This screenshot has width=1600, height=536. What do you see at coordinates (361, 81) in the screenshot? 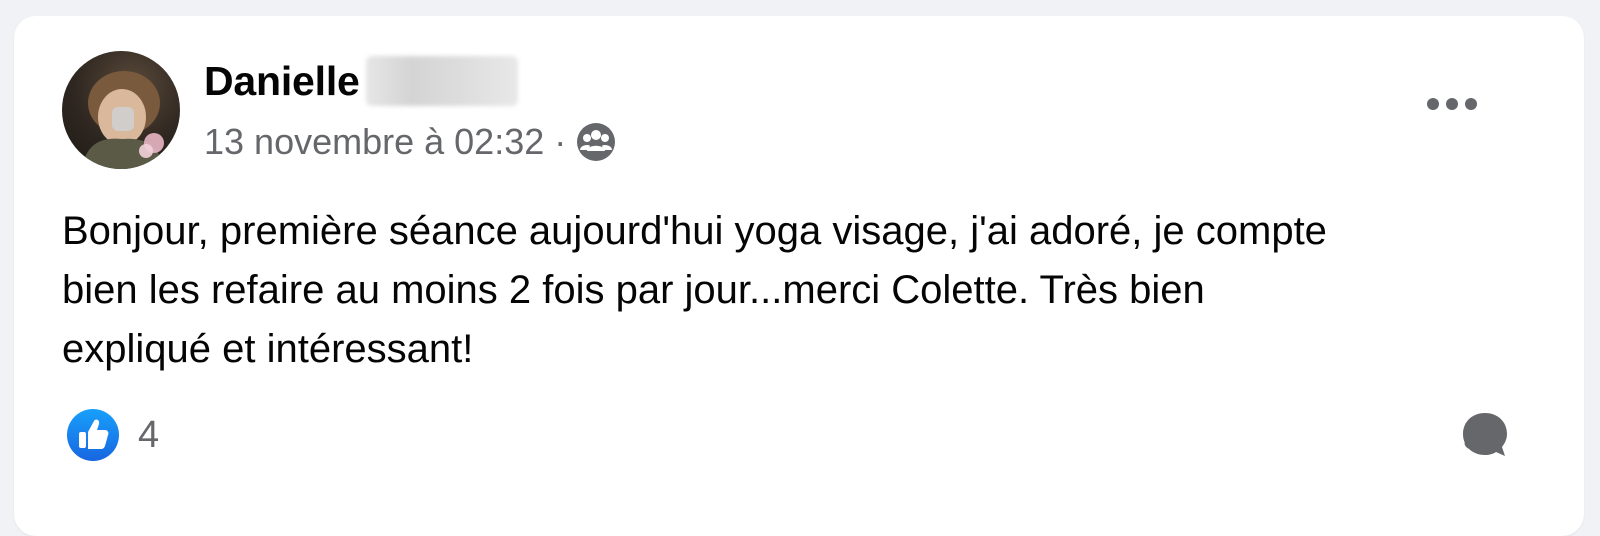
I see `author-row: Danielle` at bounding box center [361, 81].